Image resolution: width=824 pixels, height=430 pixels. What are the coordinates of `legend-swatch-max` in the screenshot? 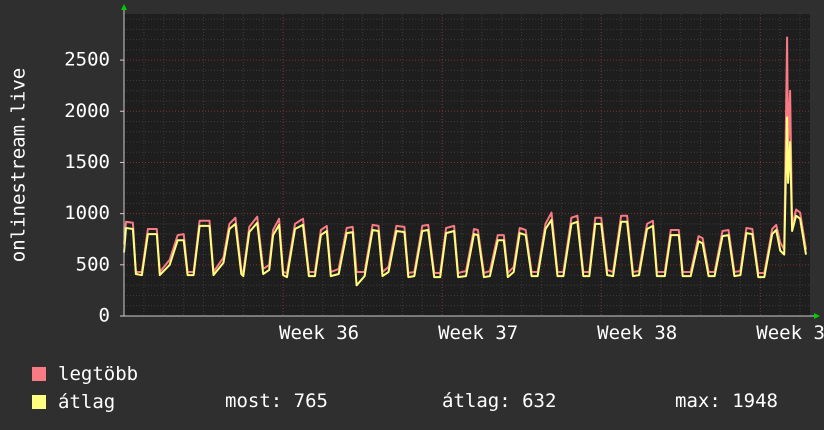 It's located at (39, 374).